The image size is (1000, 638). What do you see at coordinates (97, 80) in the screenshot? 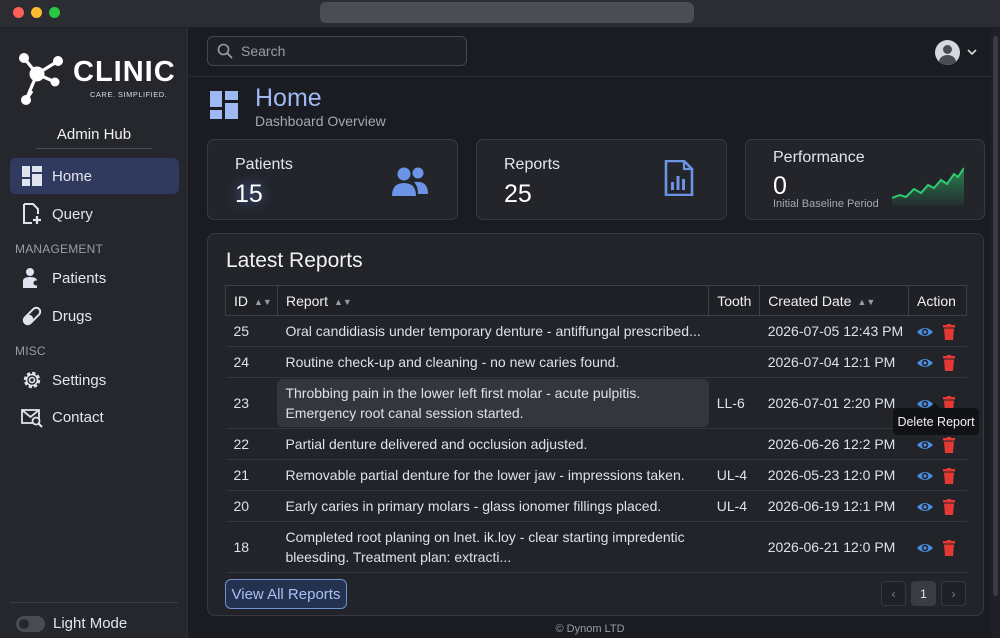
I see `clinic-logo: CLINIC CARE. SIMPLIFIED.` at bounding box center [97, 80].